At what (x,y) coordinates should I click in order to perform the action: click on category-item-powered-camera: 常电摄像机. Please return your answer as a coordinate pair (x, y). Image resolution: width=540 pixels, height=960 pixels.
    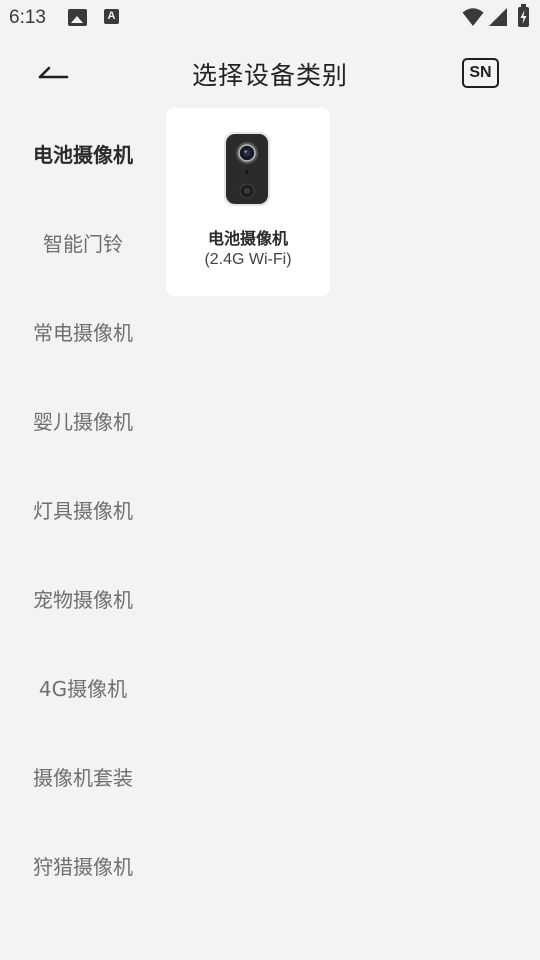
    Looking at the image, I should click on (83, 331).